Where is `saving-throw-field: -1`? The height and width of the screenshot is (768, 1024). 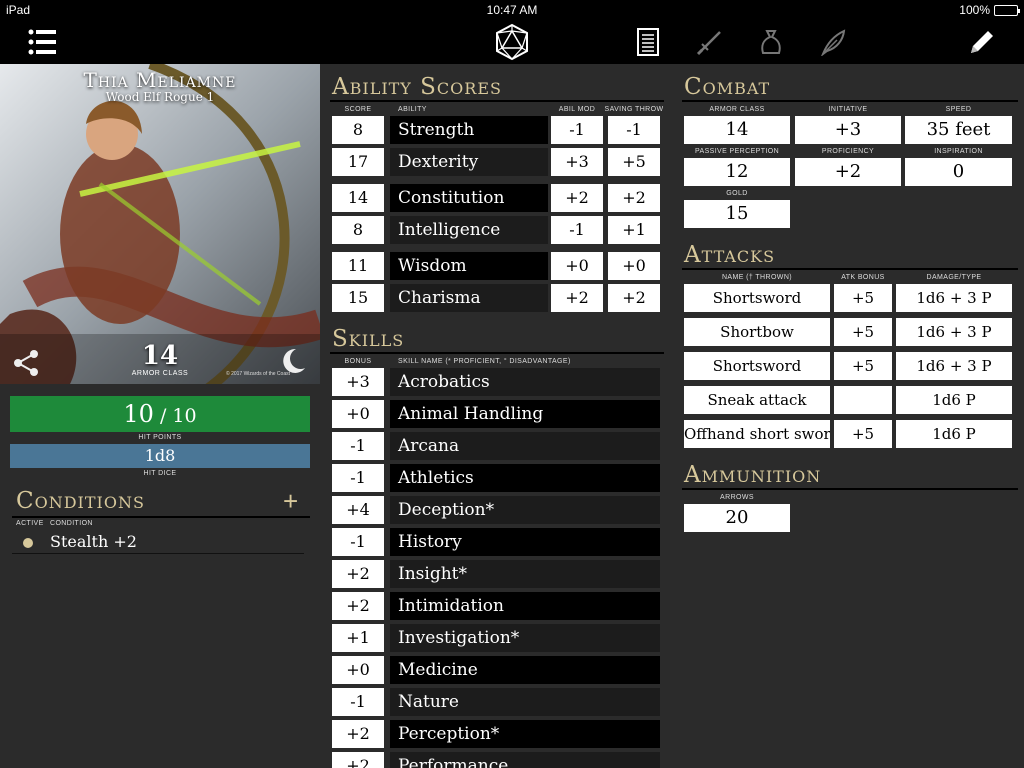
saving-throw-field: -1 is located at coordinates (634, 130).